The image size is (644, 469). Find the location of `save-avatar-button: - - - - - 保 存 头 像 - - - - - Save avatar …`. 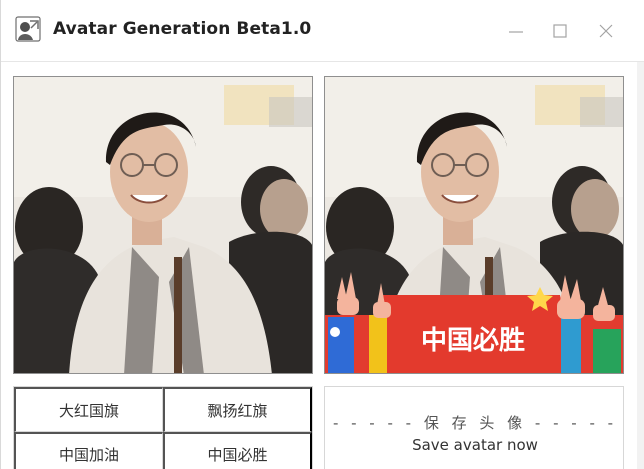

save-avatar-button: - - - - - 保 存 头 像 - - - - - Save avatar … is located at coordinates (474, 427).